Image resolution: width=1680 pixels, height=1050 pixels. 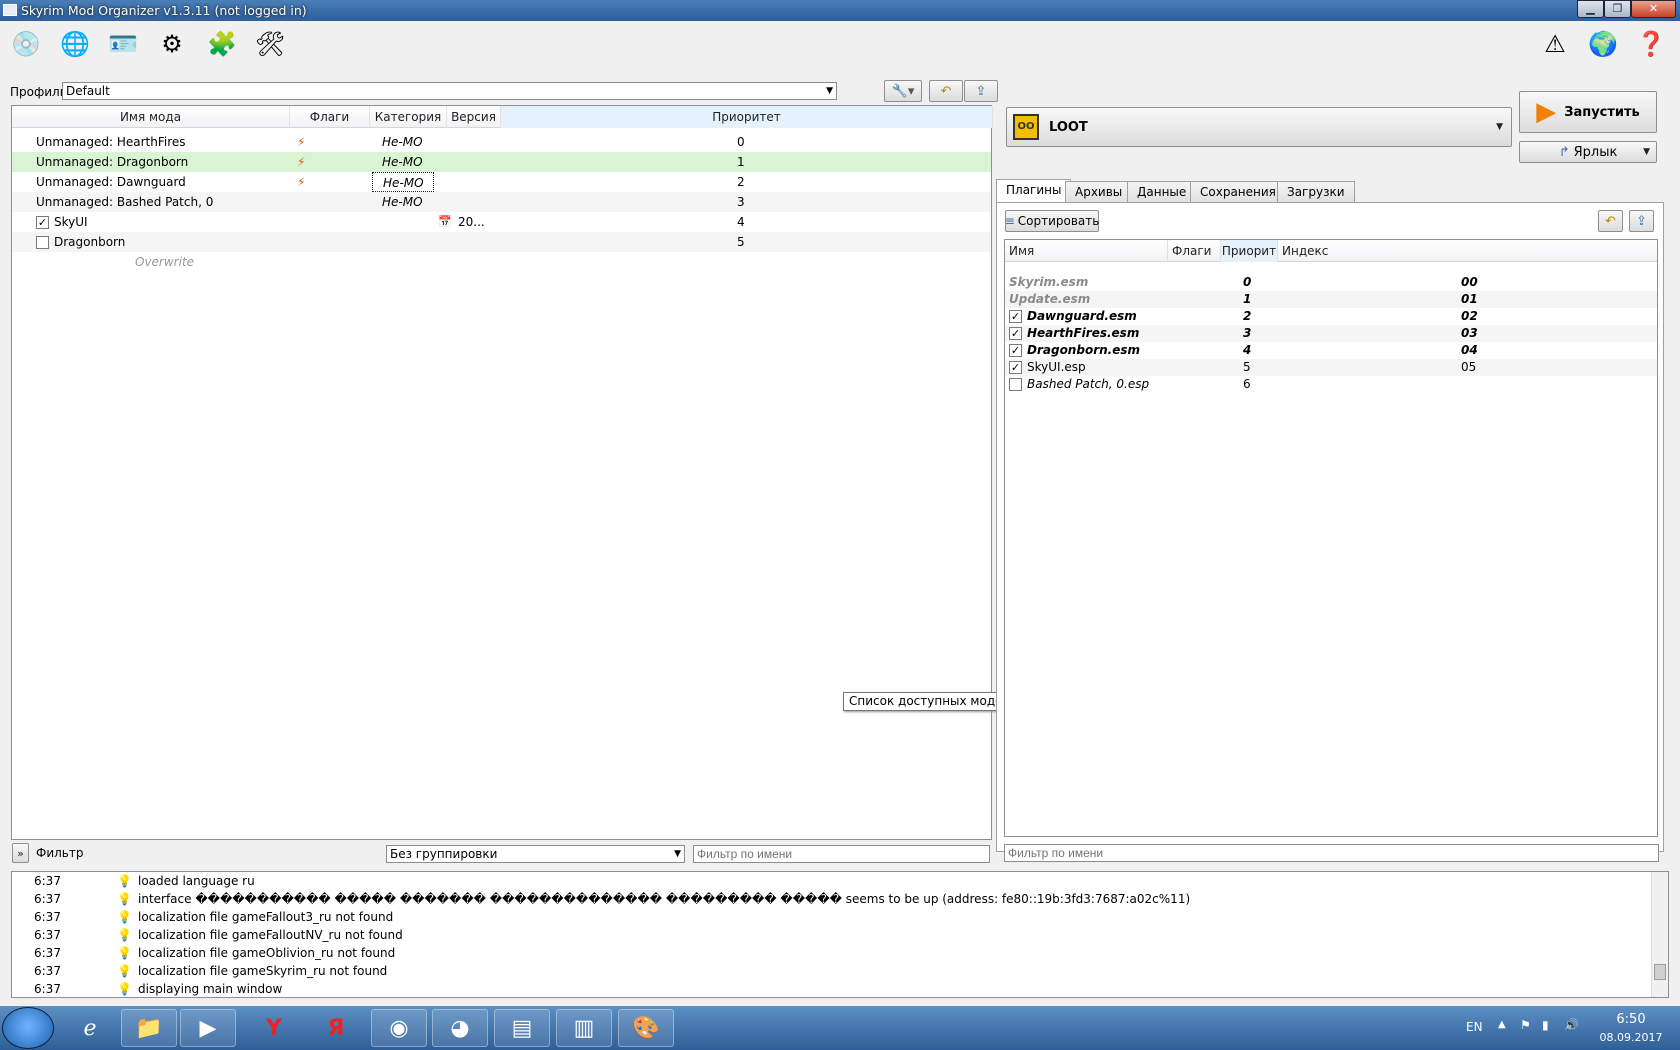 What do you see at coordinates (501, 162) in the screenshot?
I see `table-row: Unmanaged: Dragonborn ⚡ Не-МО 1` at bounding box center [501, 162].